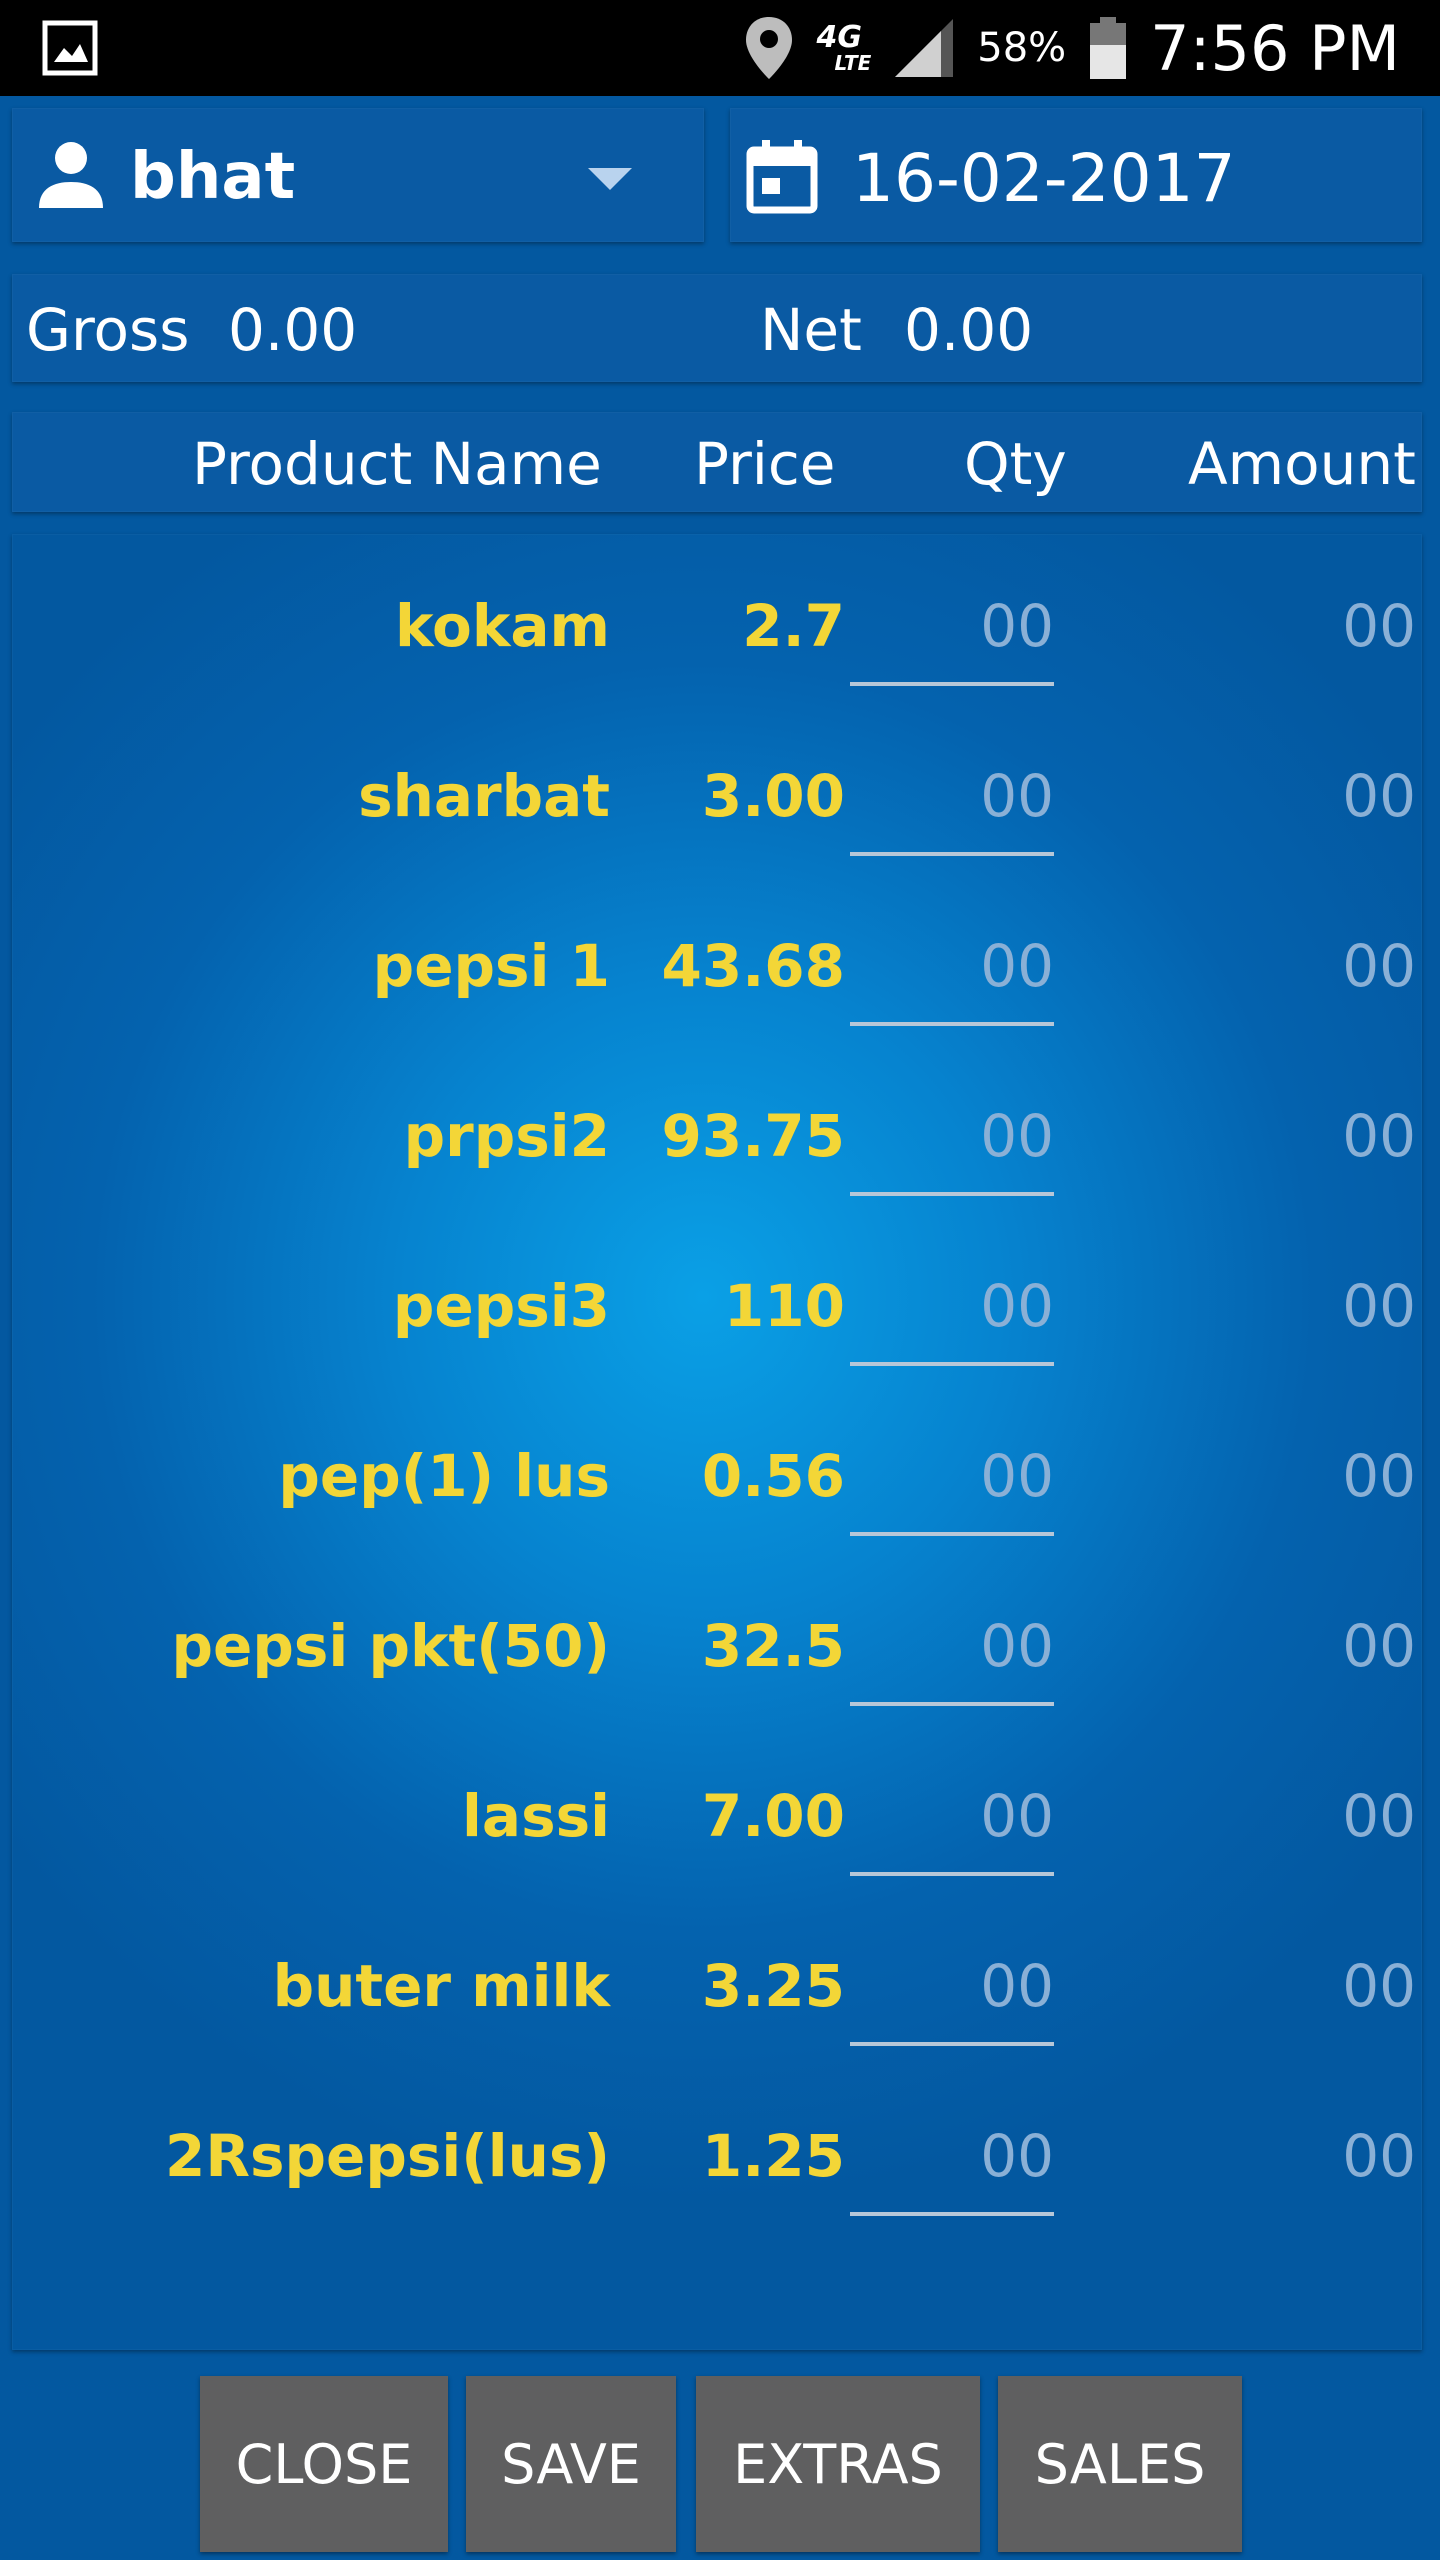  What do you see at coordinates (397, 464) in the screenshot?
I see `header-product-name: Product Name` at bounding box center [397, 464].